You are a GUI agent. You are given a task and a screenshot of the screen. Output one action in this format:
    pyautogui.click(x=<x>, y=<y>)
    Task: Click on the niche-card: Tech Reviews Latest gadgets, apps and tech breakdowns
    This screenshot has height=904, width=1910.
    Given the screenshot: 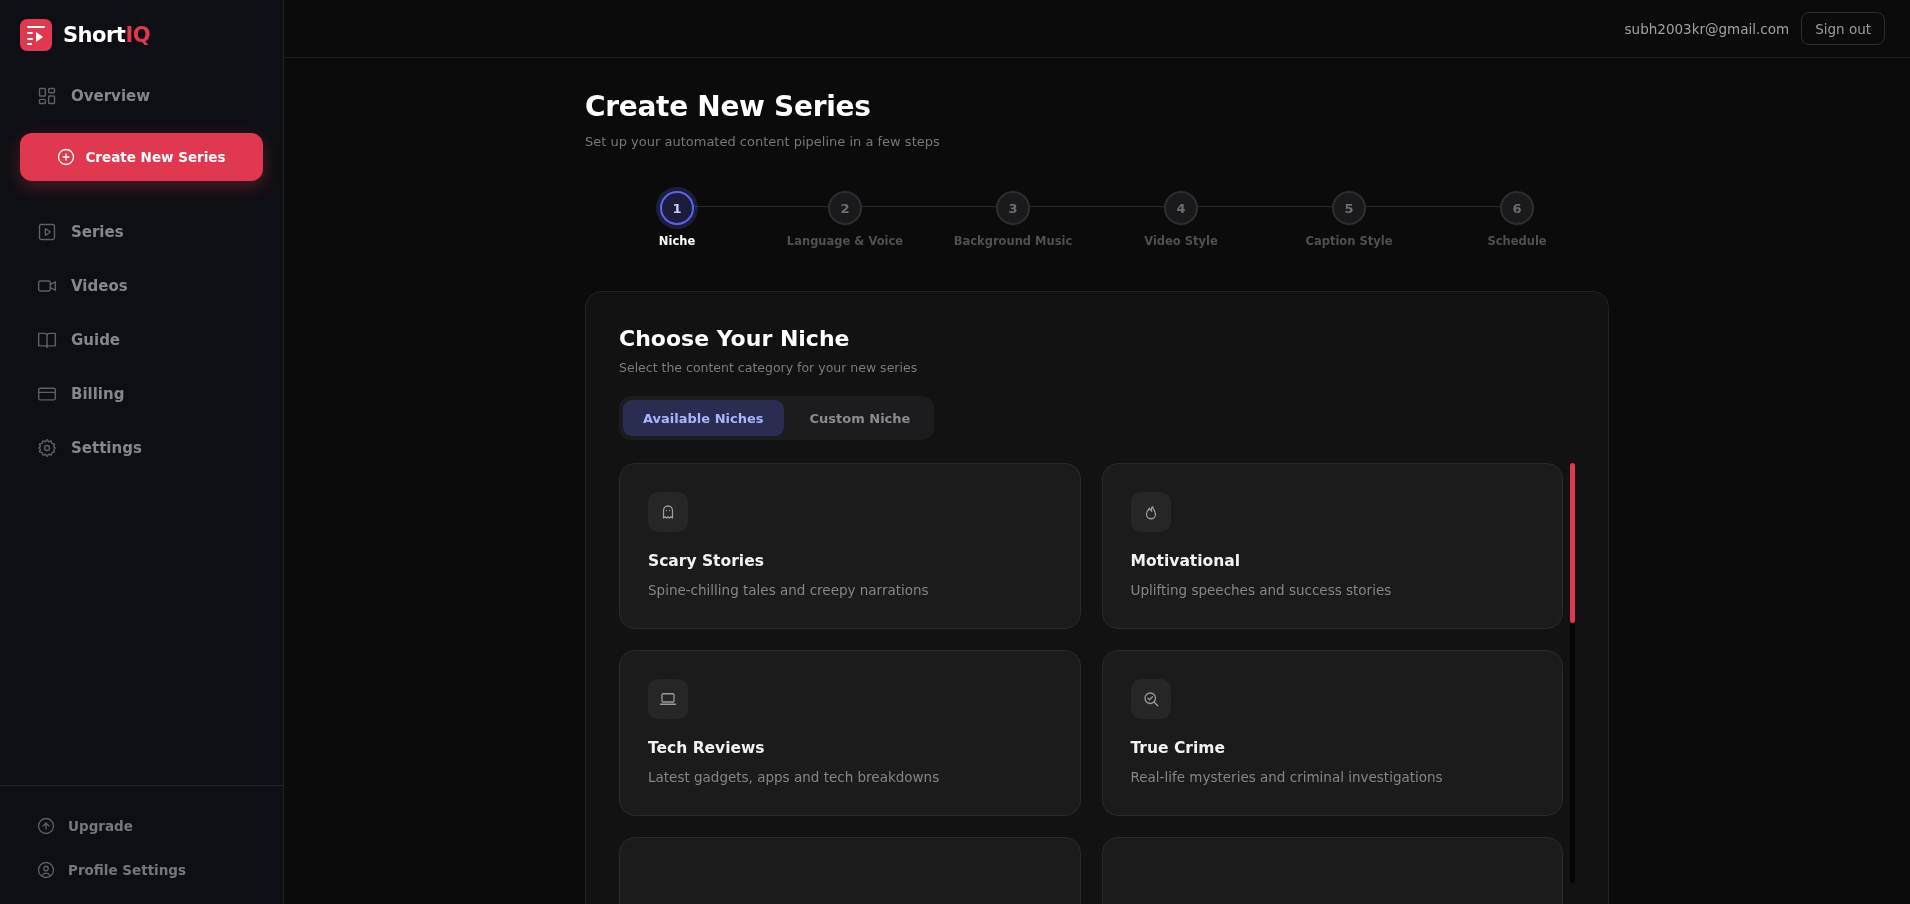 What is the action you would take?
    pyautogui.click(x=850, y=733)
    